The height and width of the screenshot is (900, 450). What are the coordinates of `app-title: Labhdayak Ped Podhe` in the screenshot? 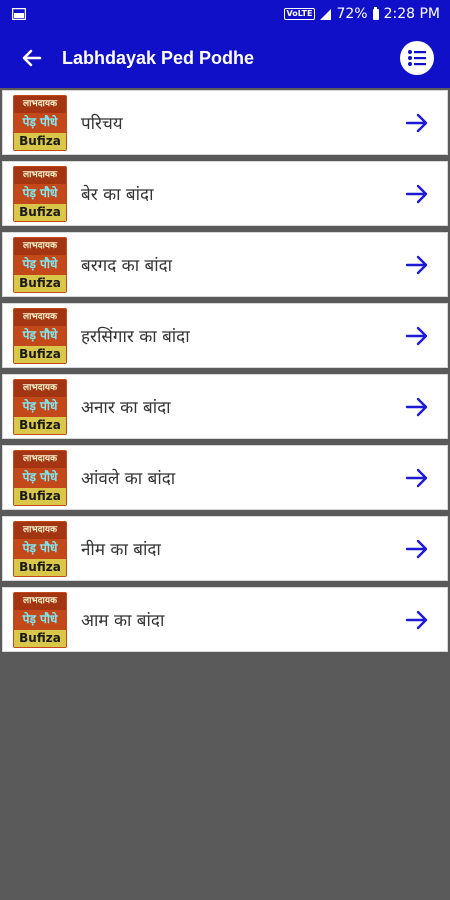 It's located at (158, 57).